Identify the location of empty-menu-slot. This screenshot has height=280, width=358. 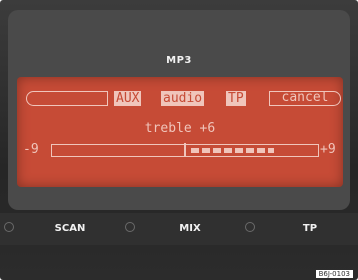
(67, 98).